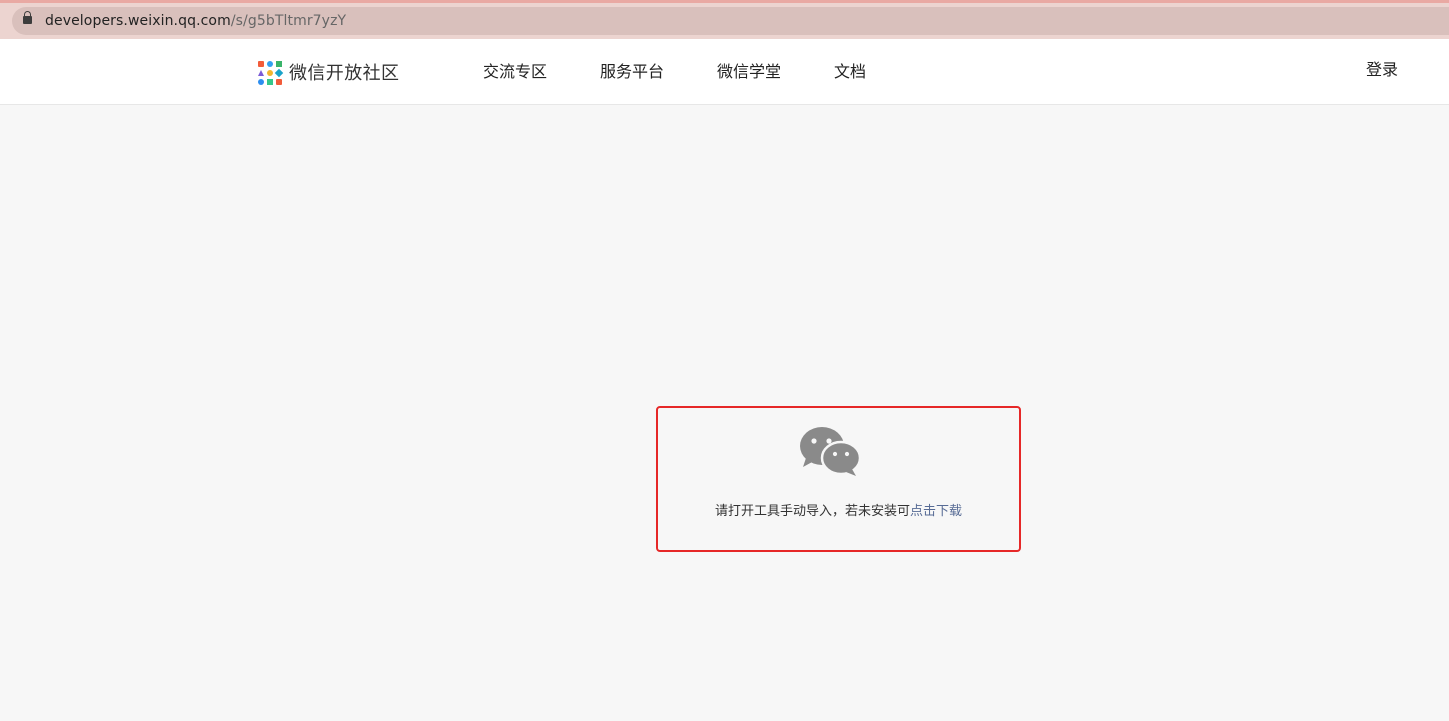 This screenshot has height=721, width=1449. What do you see at coordinates (936, 511) in the screenshot?
I see `download-link: 点击下载` at bounding box center [936, 511].